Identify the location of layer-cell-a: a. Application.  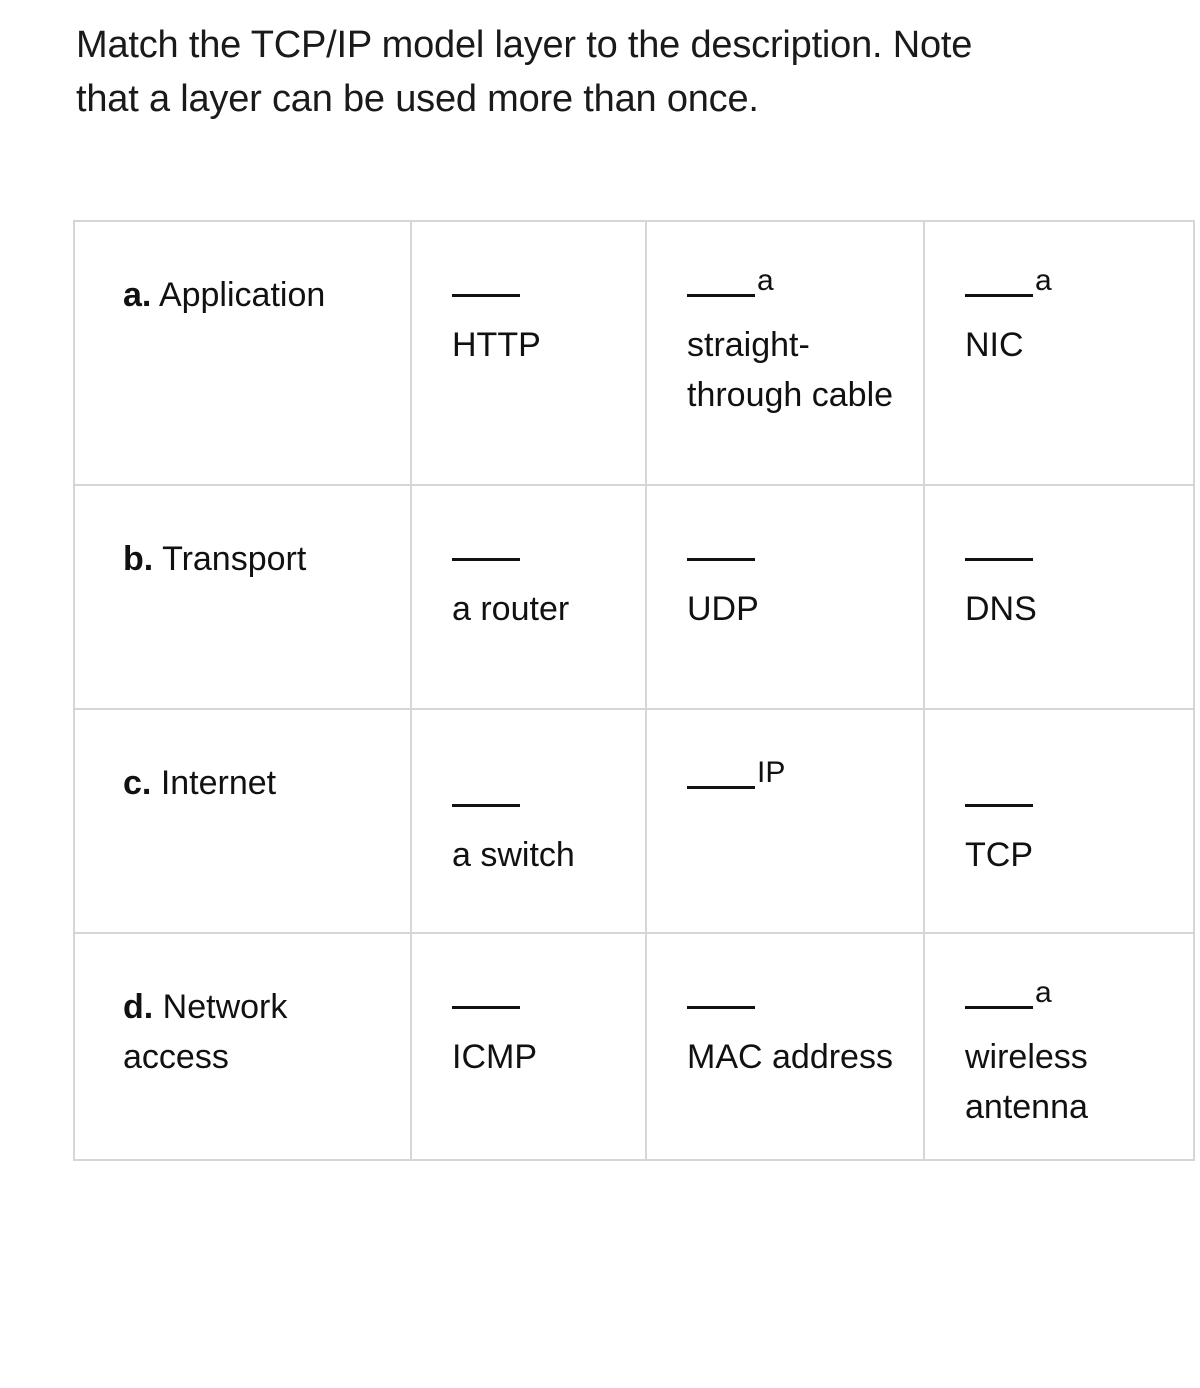
(242, 353).